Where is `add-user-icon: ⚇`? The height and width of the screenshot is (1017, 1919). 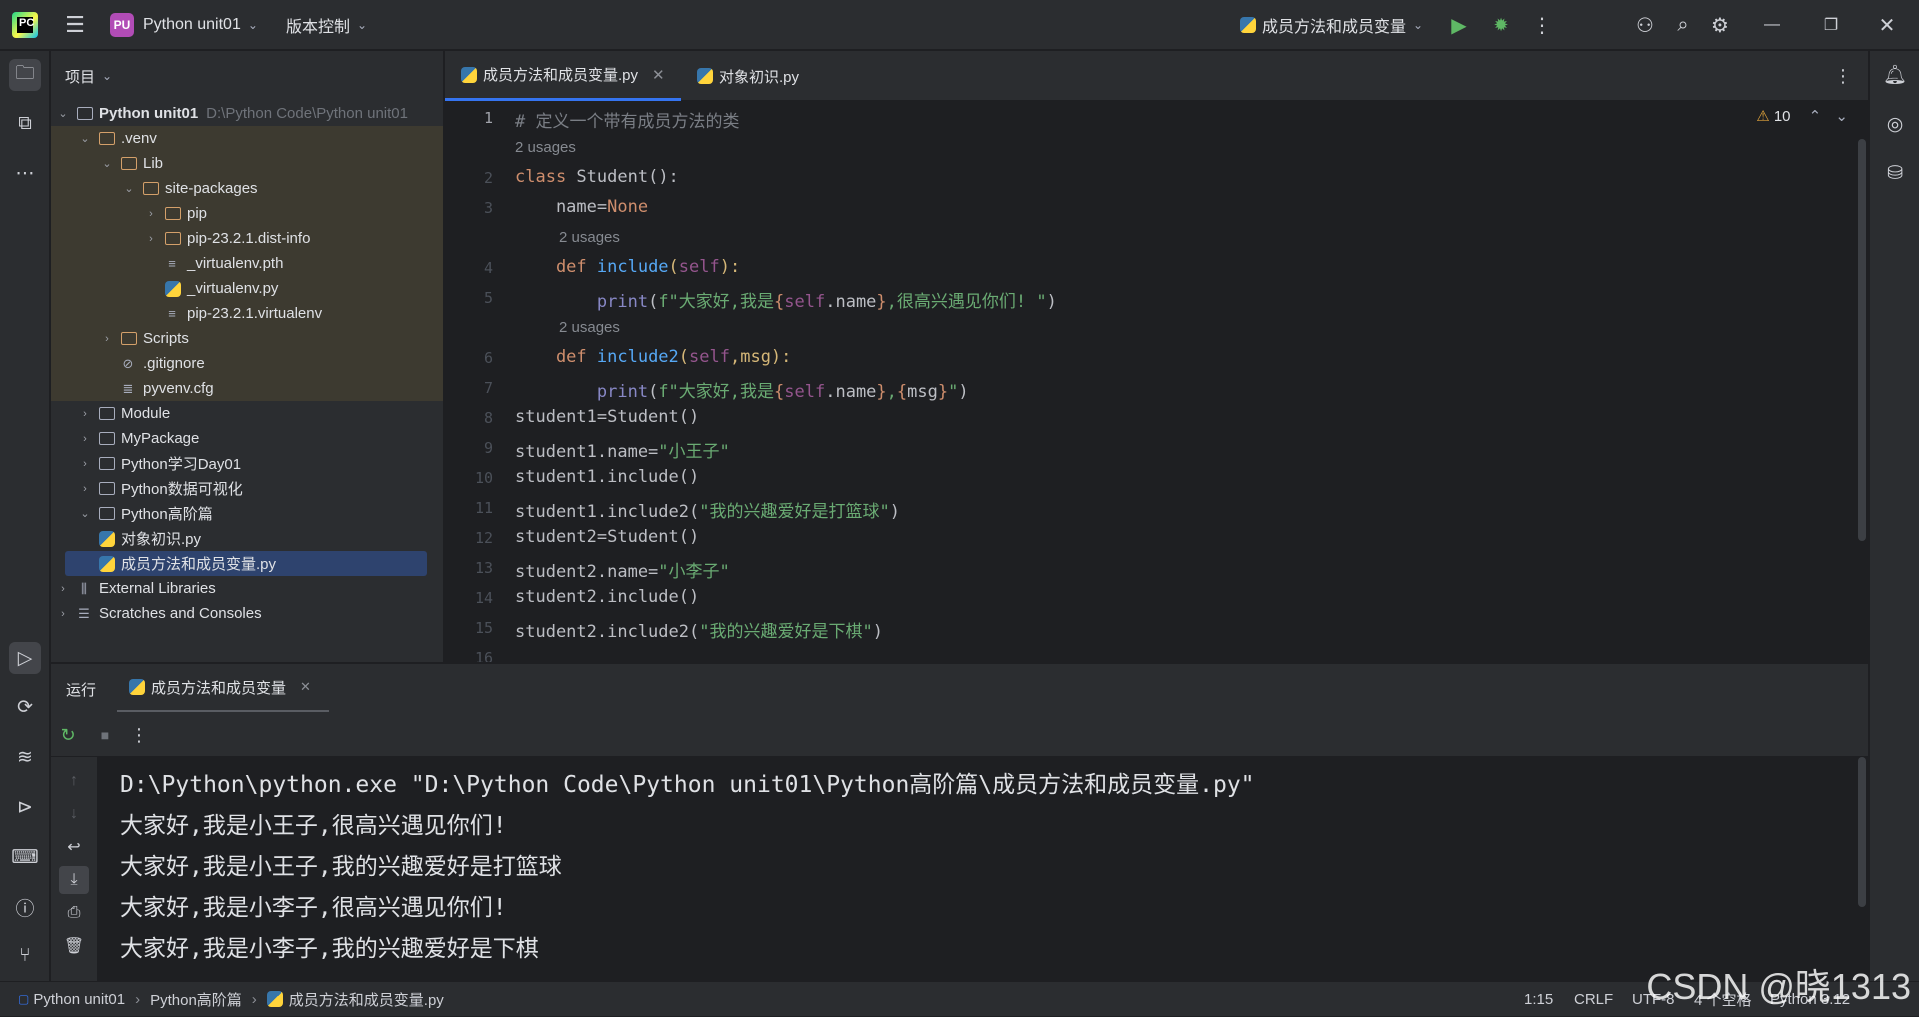 add-user-icon: ⚇ is located at coordinates (1645, 25).